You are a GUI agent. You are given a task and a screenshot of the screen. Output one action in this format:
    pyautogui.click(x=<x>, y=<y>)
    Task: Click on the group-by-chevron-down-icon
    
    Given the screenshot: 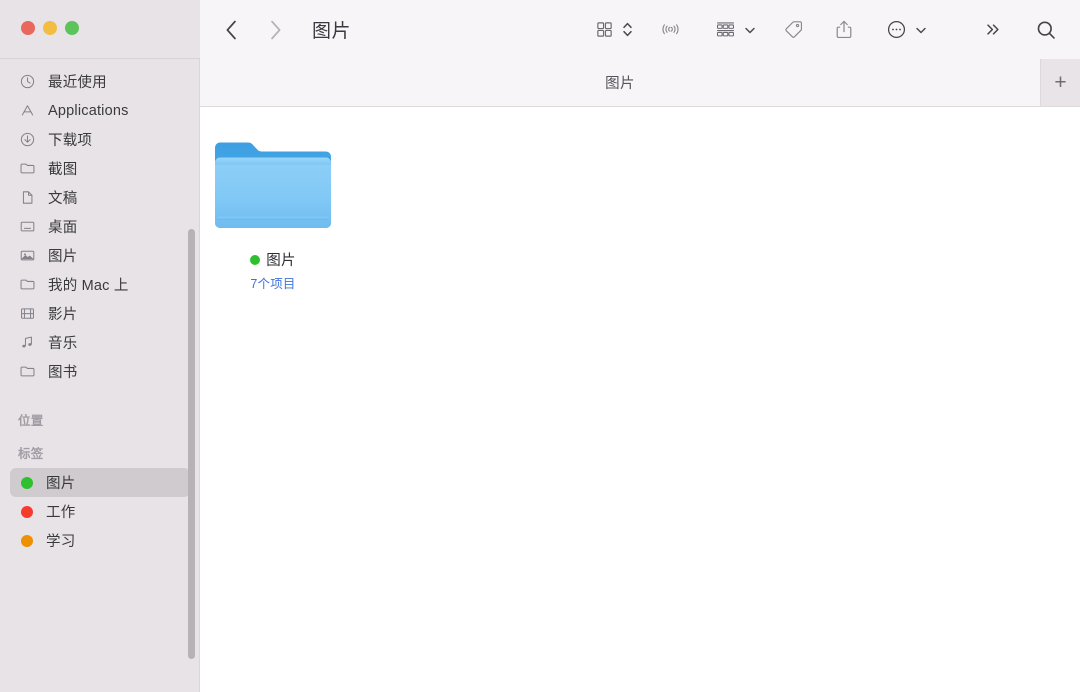 What is the action you would take?
    pyautogui.click(x=750, y=30)
    